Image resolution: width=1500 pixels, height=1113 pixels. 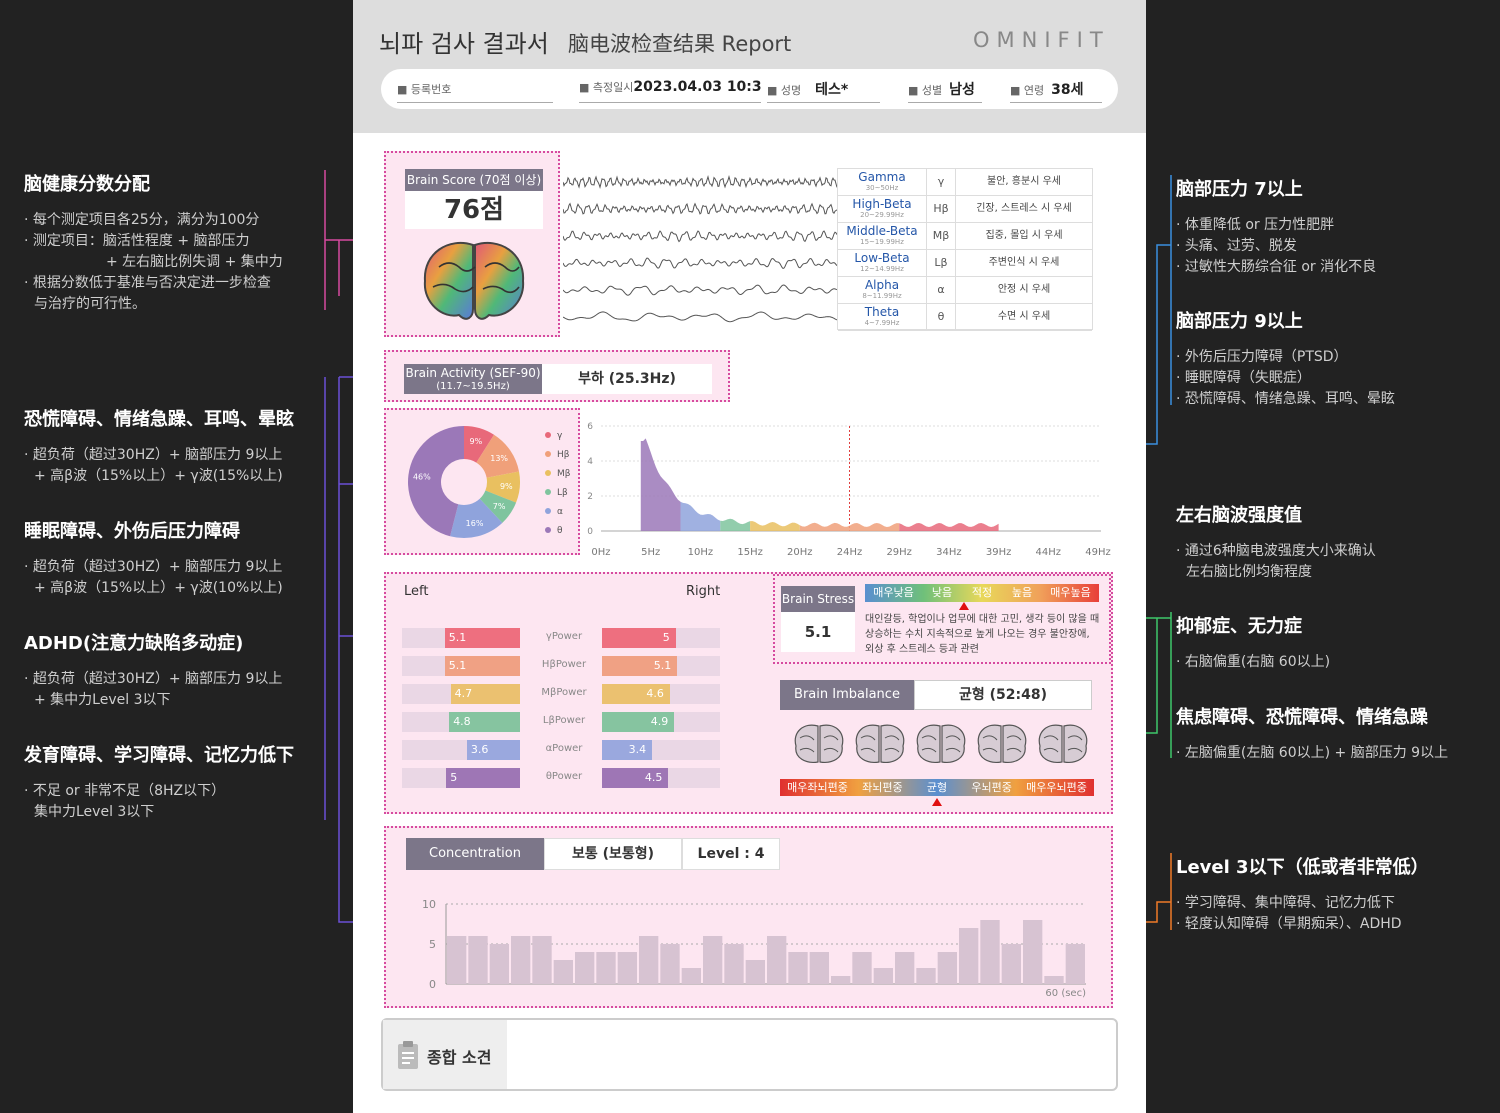 What do you see at coordinates (1024, 262) in the screenshot?
I see `wave-description: 주변인식 시 우세` at bounding box center [1024, 262].